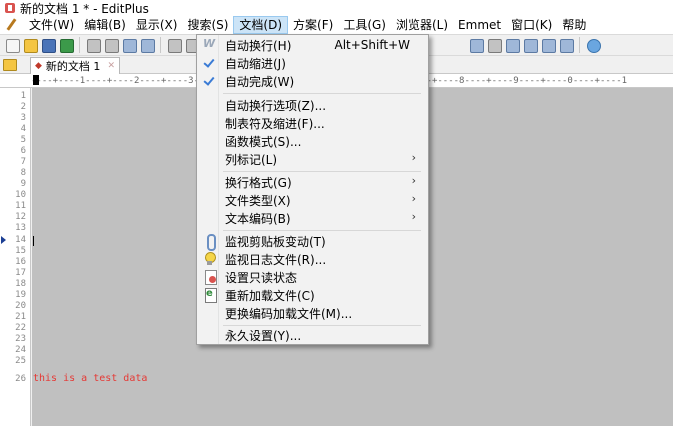 The height and width of the screenshot is (426, 673). What do you see at coordinates (479, 25) in the screenshot?
I see `menu-emmet: Emmet` at bounding box center [479, 25].